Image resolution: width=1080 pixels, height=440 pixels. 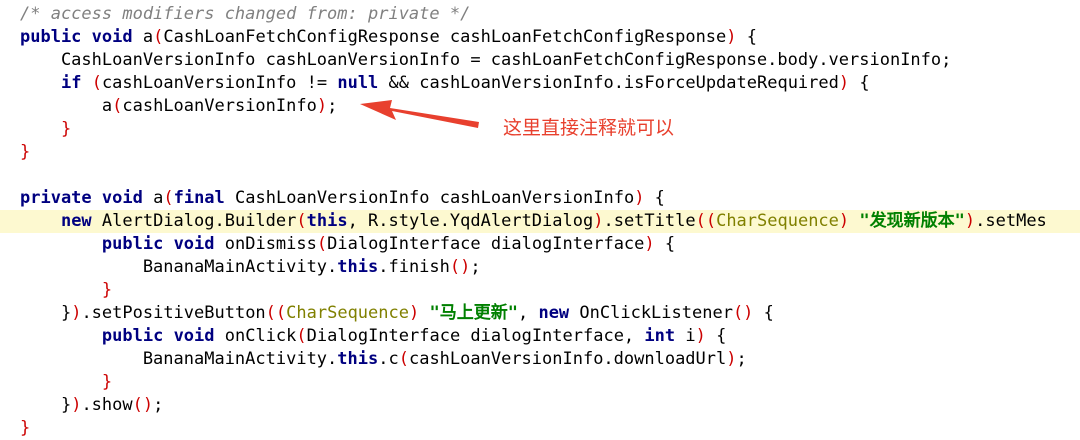 I want to click on annotation-note: 这里直接注释就可以, so click(x=589, y=128).